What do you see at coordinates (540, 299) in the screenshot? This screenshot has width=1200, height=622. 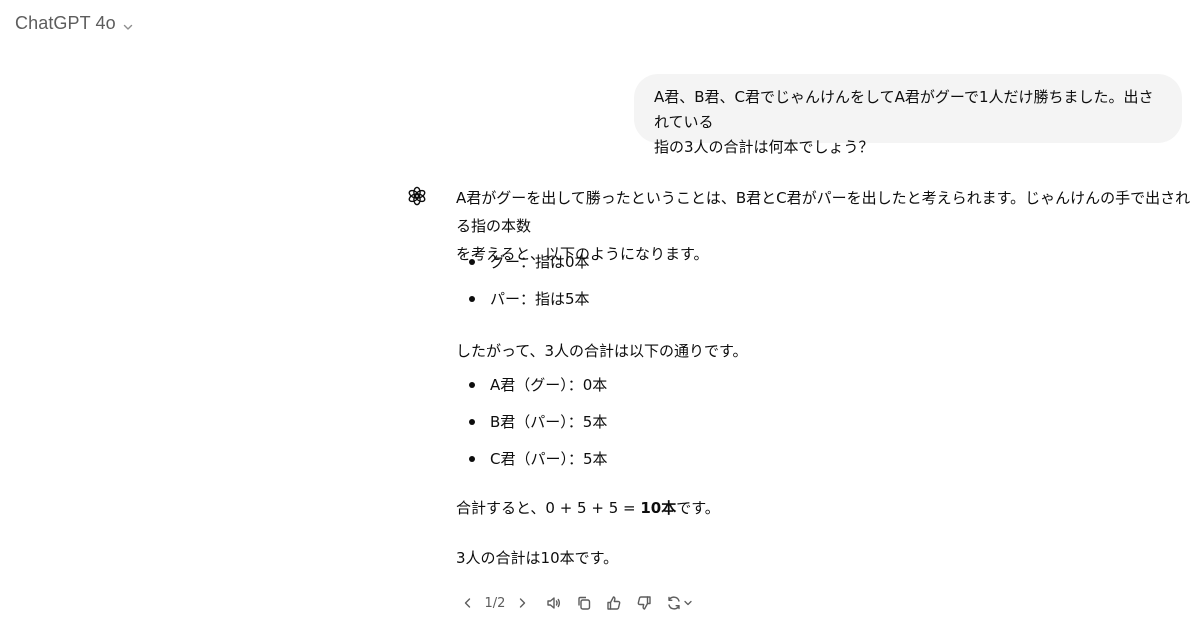 I see `list-item-text: パー：指は5本` at bounding box center [540, 299].